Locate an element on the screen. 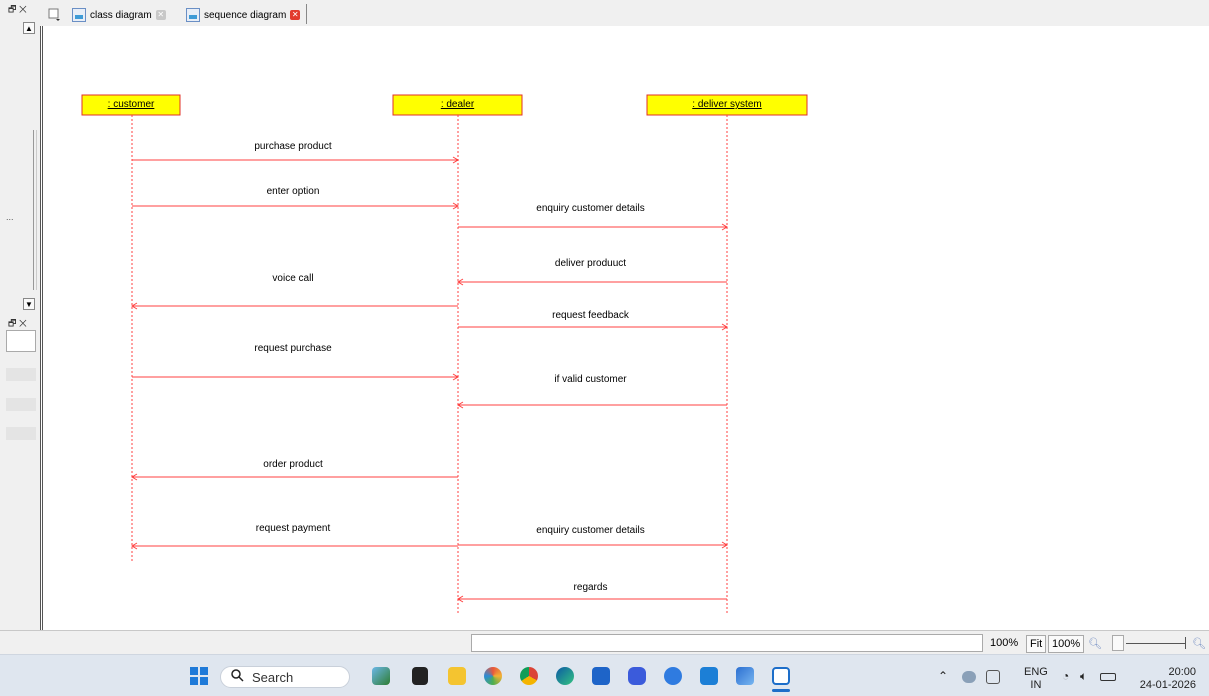 The image size is (1209, 696). copilot-icon is located at coordinates (493, 676).